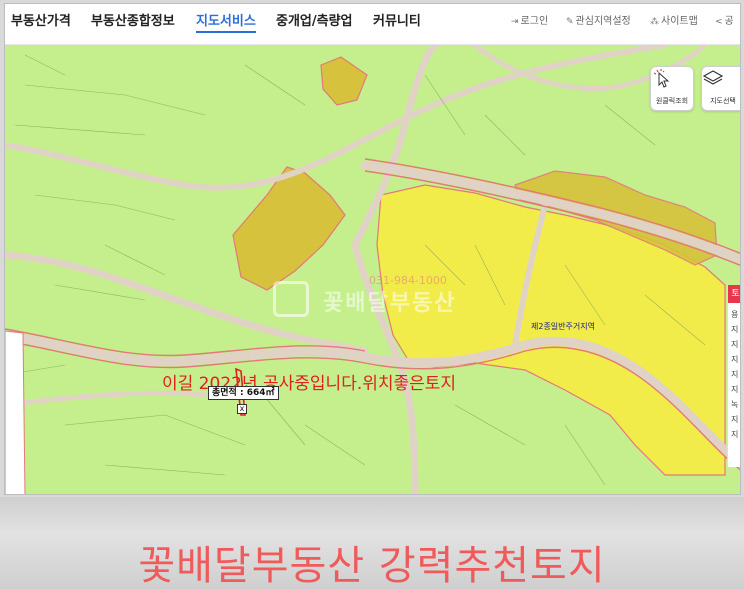  Describe the element at coordinates (242, 409) in the screenshot. I see `close-icon: x` at that location.